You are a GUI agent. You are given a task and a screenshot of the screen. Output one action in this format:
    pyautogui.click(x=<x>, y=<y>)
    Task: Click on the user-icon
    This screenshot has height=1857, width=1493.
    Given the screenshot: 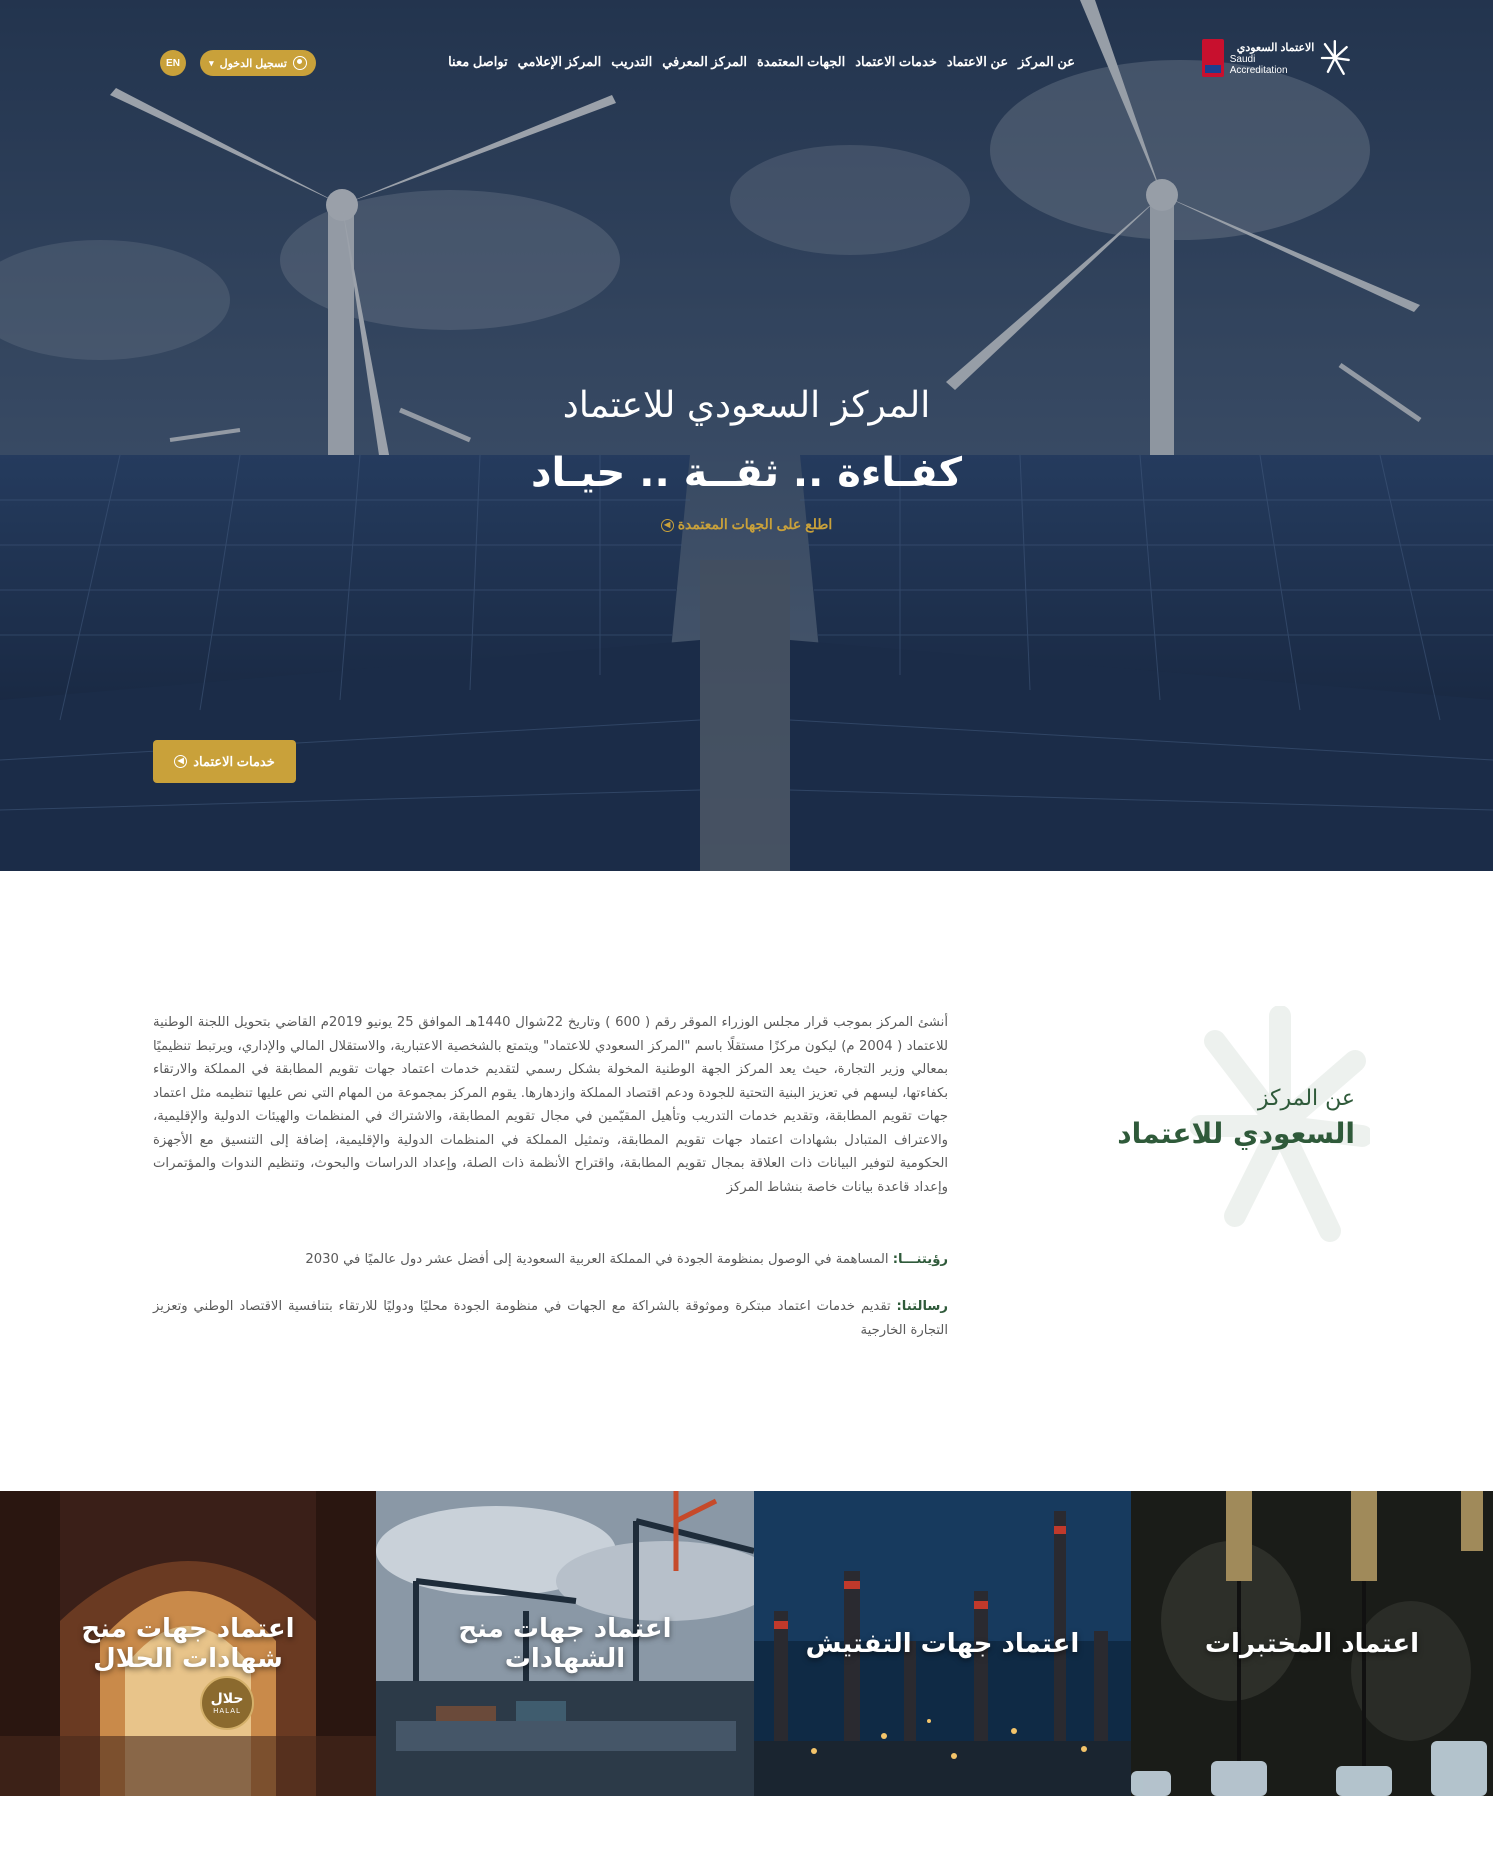 What is the action you would take?
    pyautogui.click(x=299, y=63)
    